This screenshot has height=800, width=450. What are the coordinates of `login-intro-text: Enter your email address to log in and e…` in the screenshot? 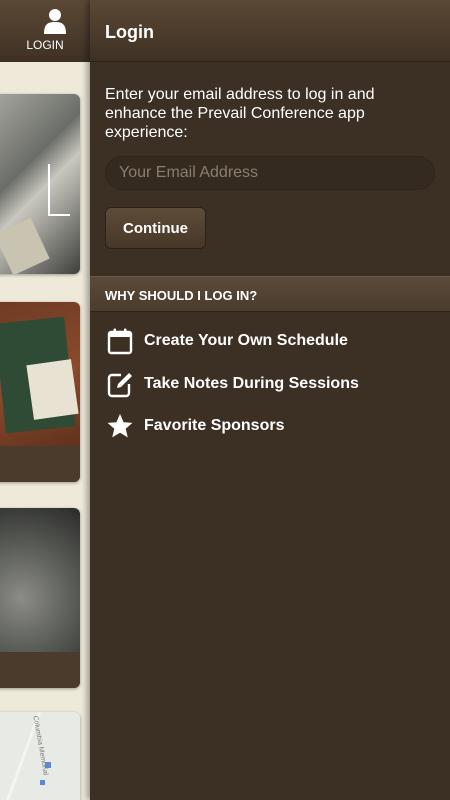 It's located at (240, 113).